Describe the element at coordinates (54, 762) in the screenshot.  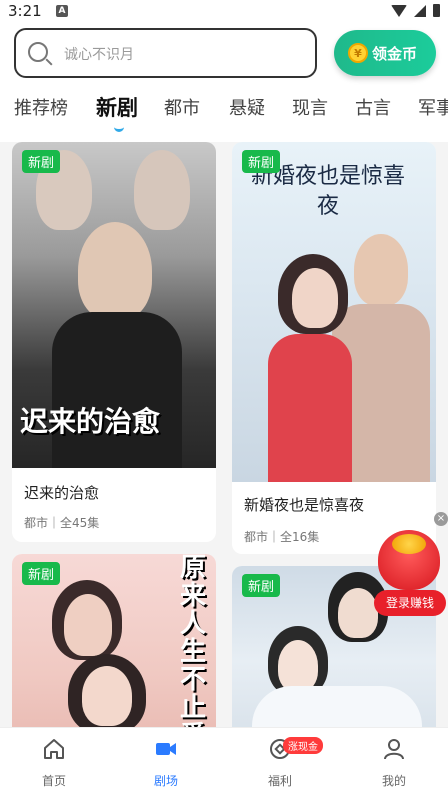
I see `nav-item-home: 首页` at that location.